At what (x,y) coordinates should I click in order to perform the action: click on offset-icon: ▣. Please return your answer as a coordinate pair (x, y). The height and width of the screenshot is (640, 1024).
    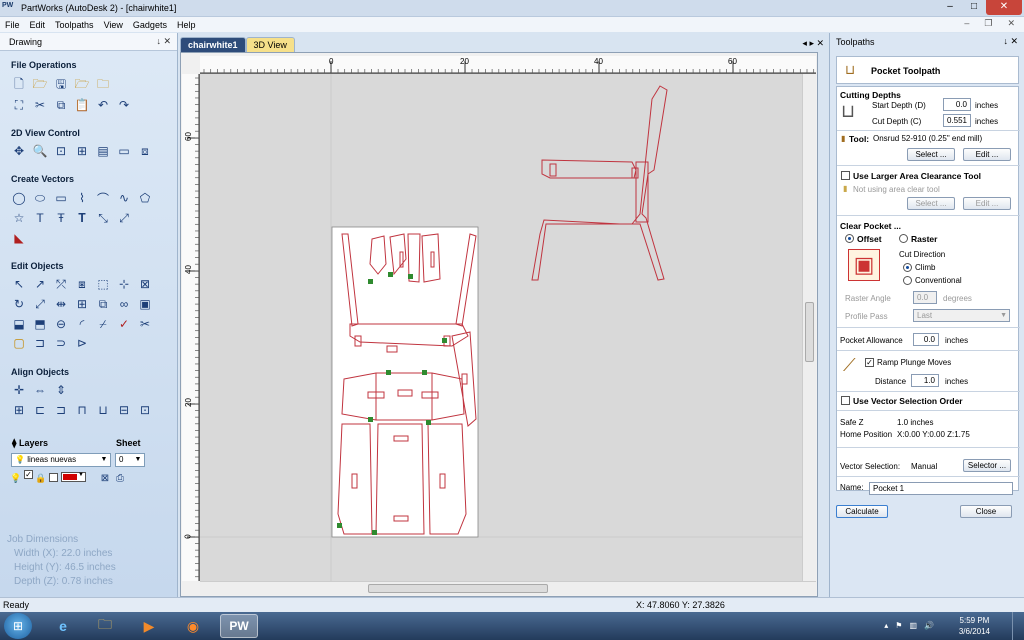
    Looking at the image, I should click on (145, 304).